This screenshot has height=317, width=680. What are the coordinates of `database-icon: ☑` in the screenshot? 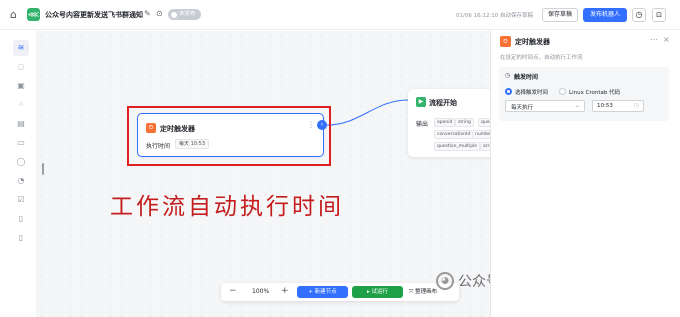 It's located at (21, 200).